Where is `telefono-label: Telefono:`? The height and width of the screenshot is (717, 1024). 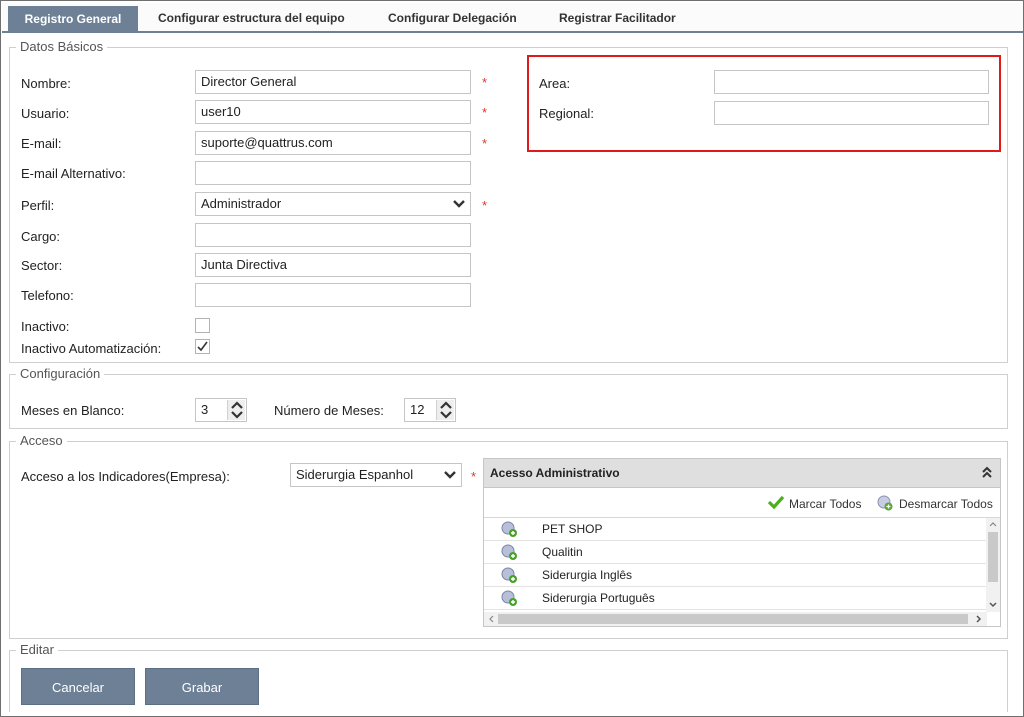 telefono-label: Telefono: is located at coordinates (47, 295).